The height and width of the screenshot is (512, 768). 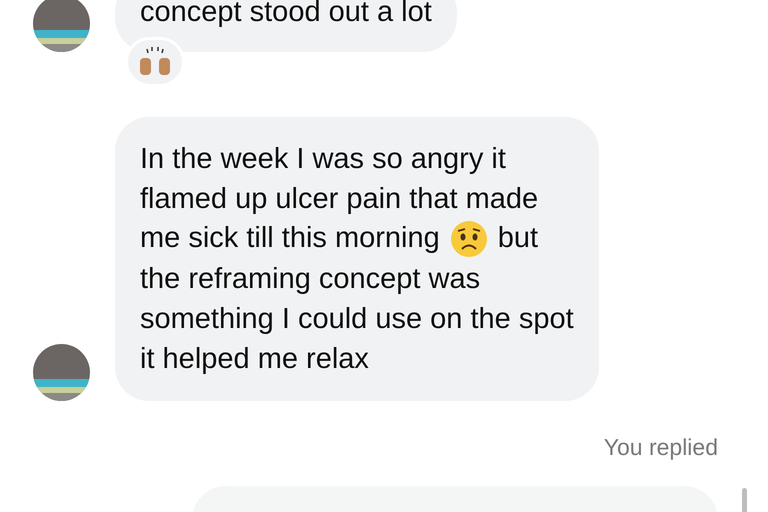 I want to click on message-line: flamed up ulcer pain that made, so click(x=340, y=199).